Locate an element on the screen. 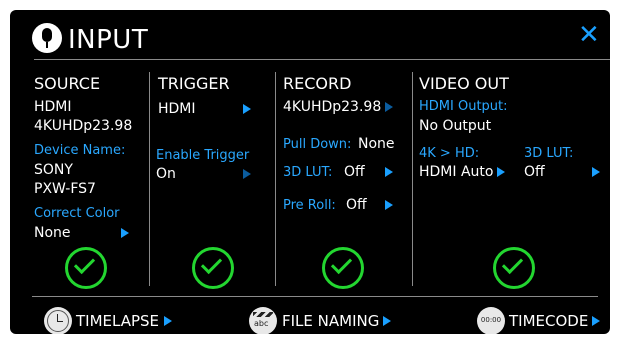 The image size is (622, 342). enable-trigger-label: Enable Trigger is located at coordinates (203, 155).